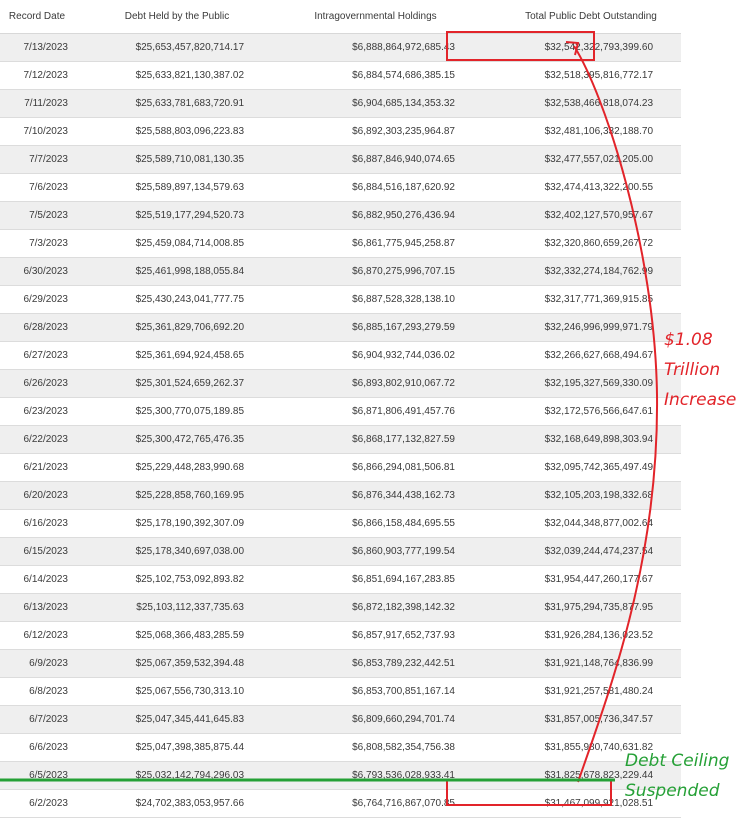  Describe the element at coordinates (37, 383) in the screenshot. I see `cell-record-date: 6/26/2023` at that location.